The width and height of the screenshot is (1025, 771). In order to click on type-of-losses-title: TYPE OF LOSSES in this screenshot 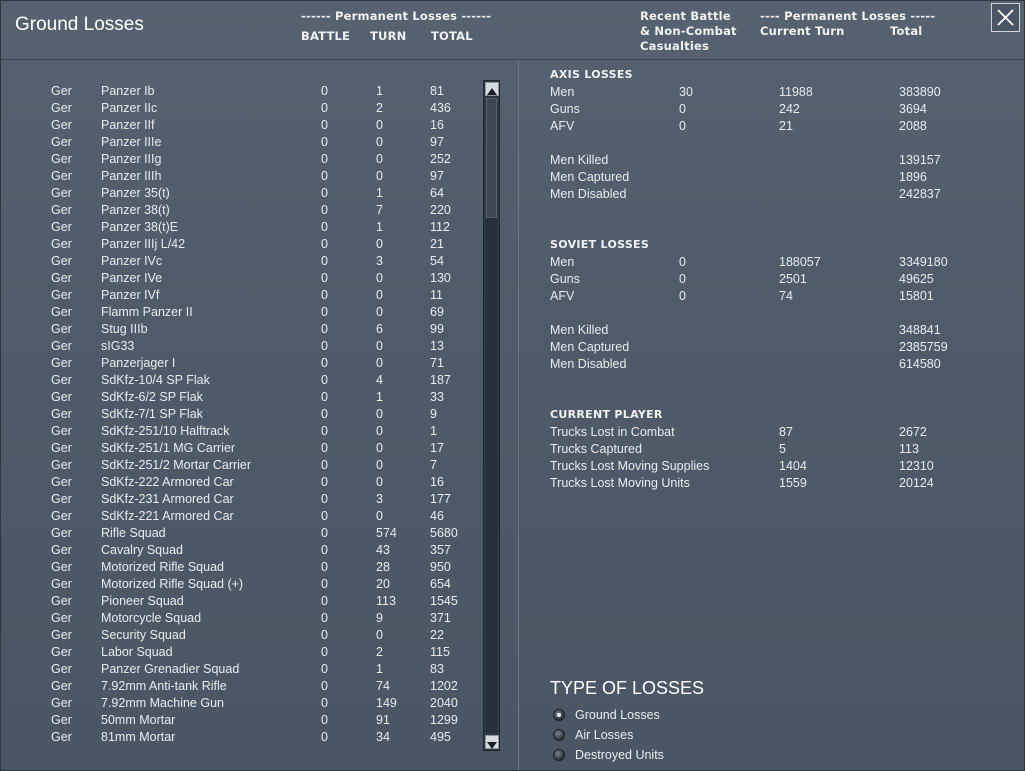, I will do `click(627, 688)`.